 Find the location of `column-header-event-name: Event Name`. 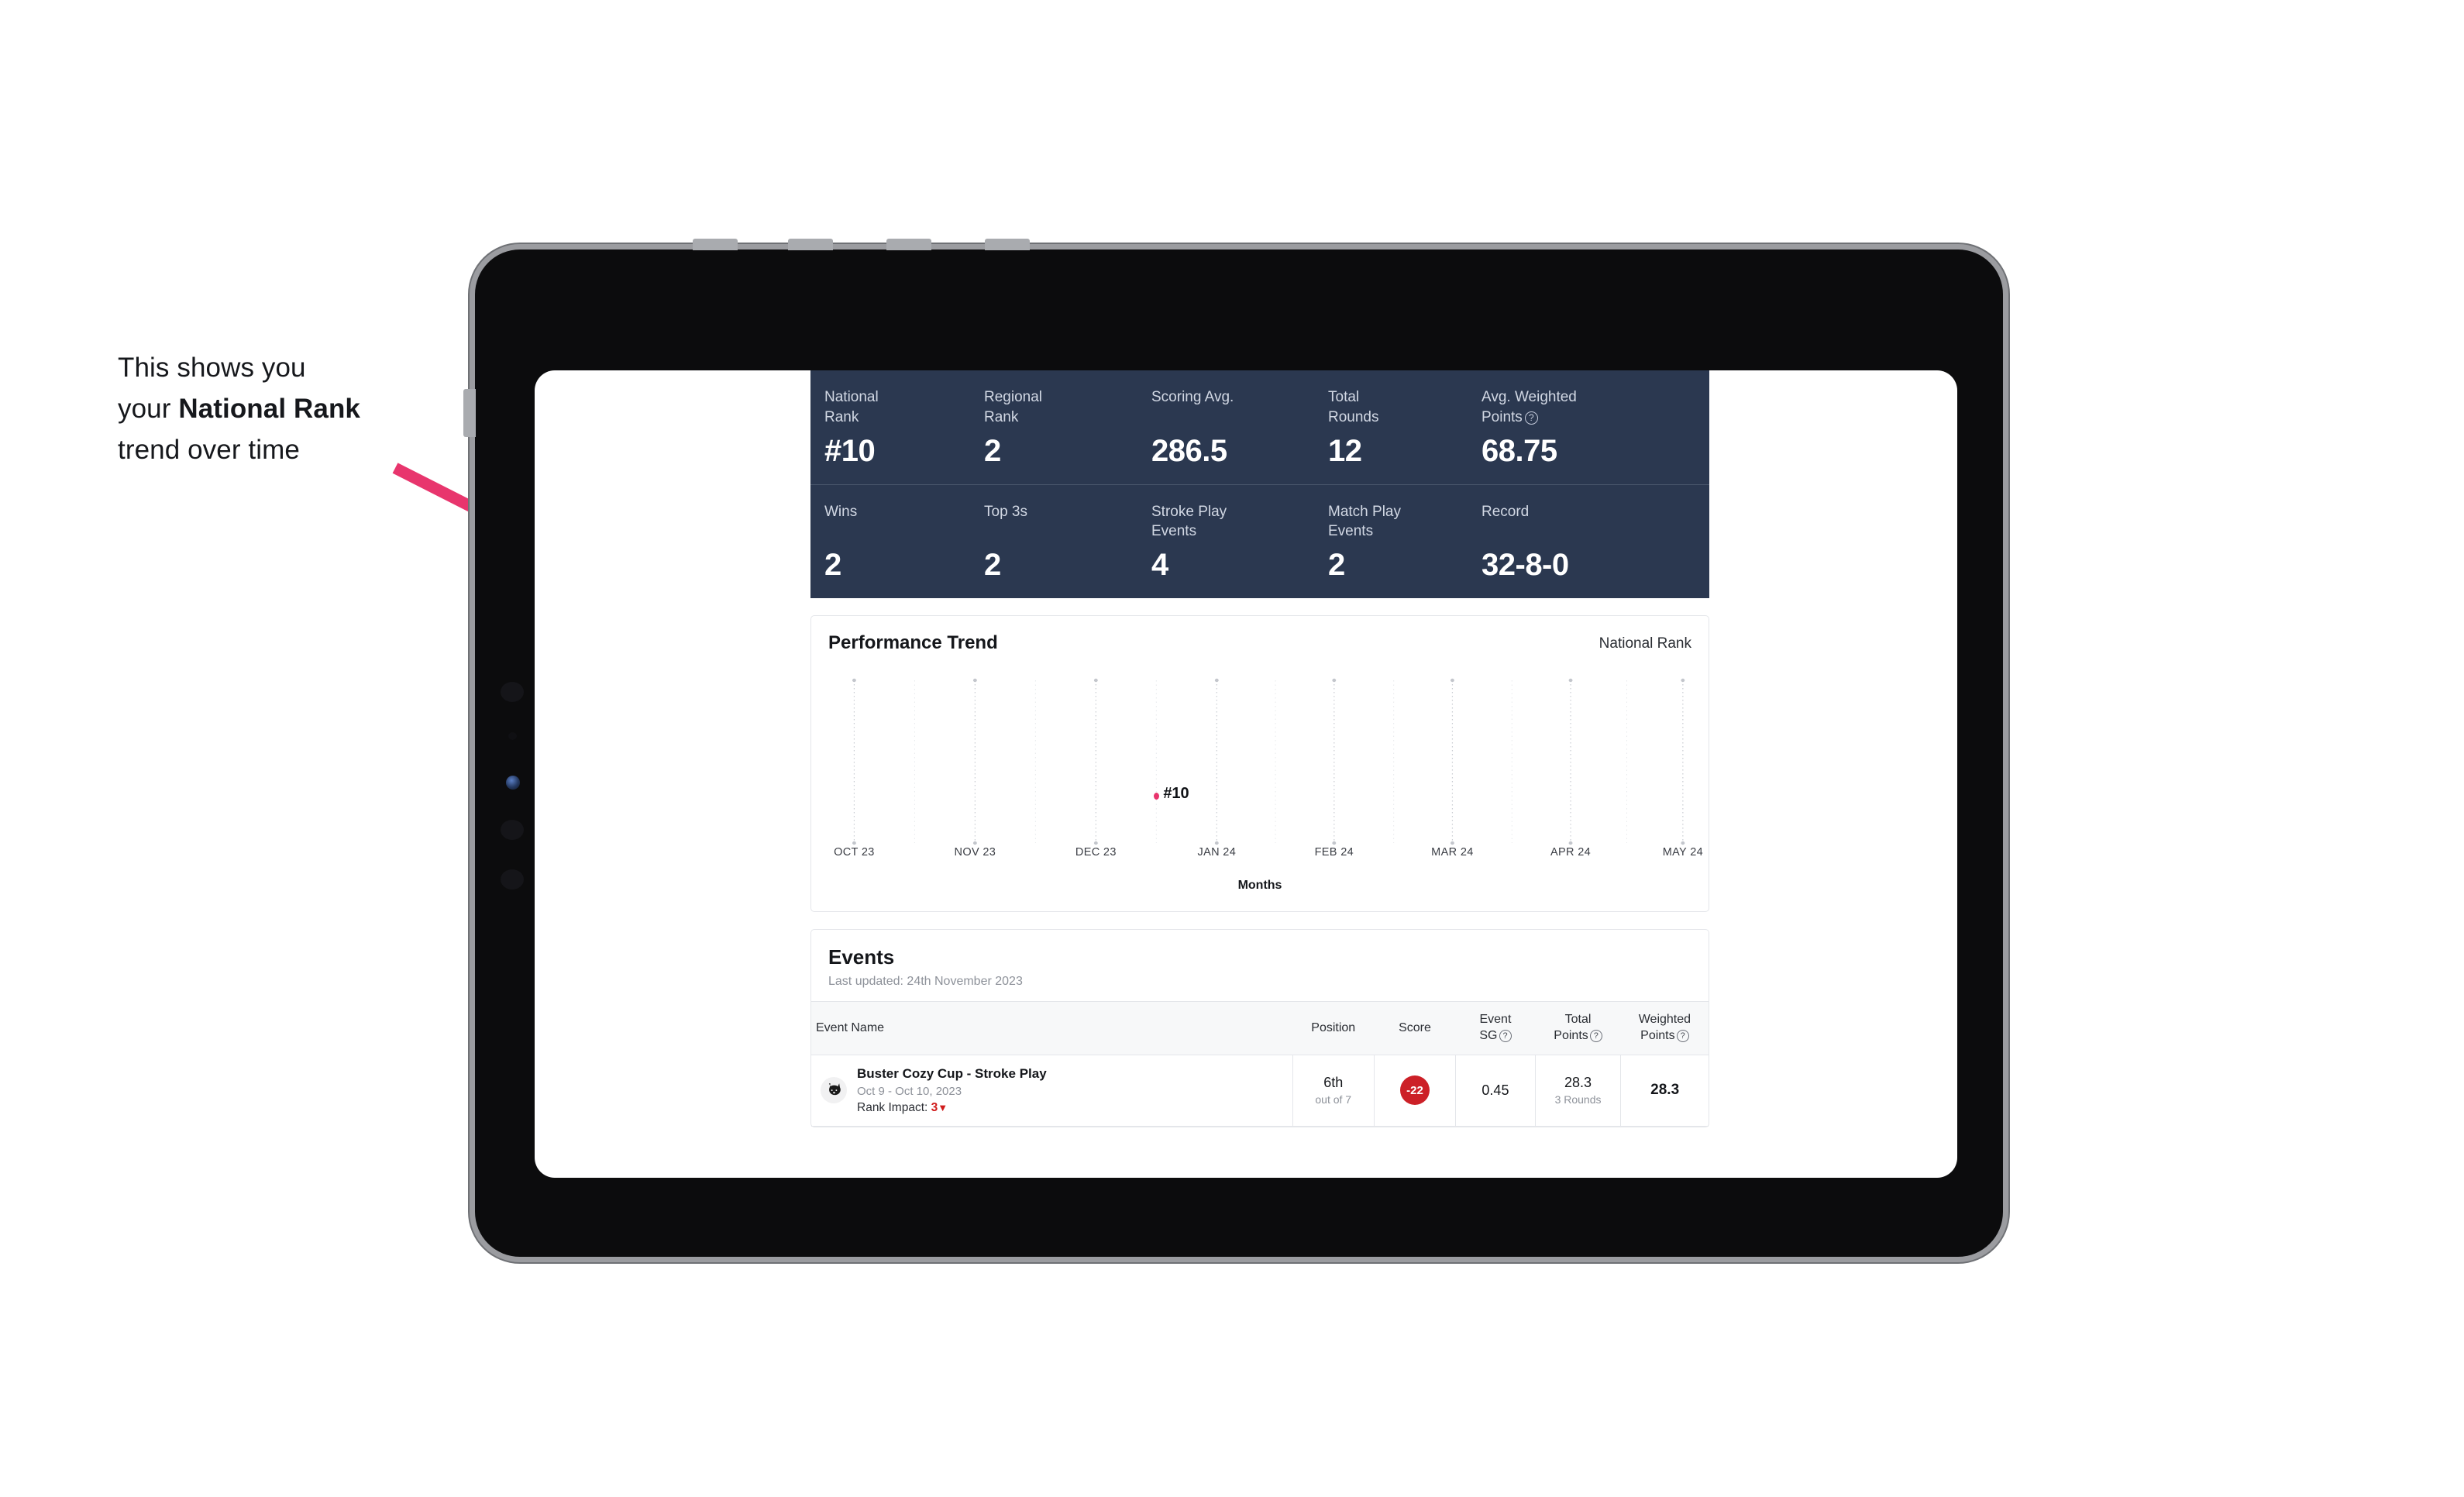

column-header-event-name: Event Name is located at coordinates (1052, 1028).